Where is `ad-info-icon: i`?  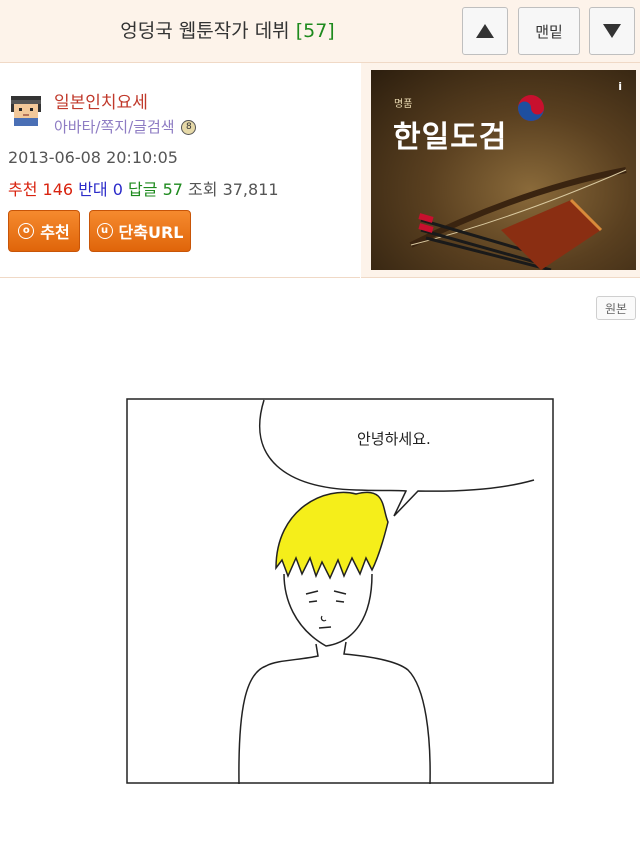
ad-info-icon: i is located at coordinates (620, 86).